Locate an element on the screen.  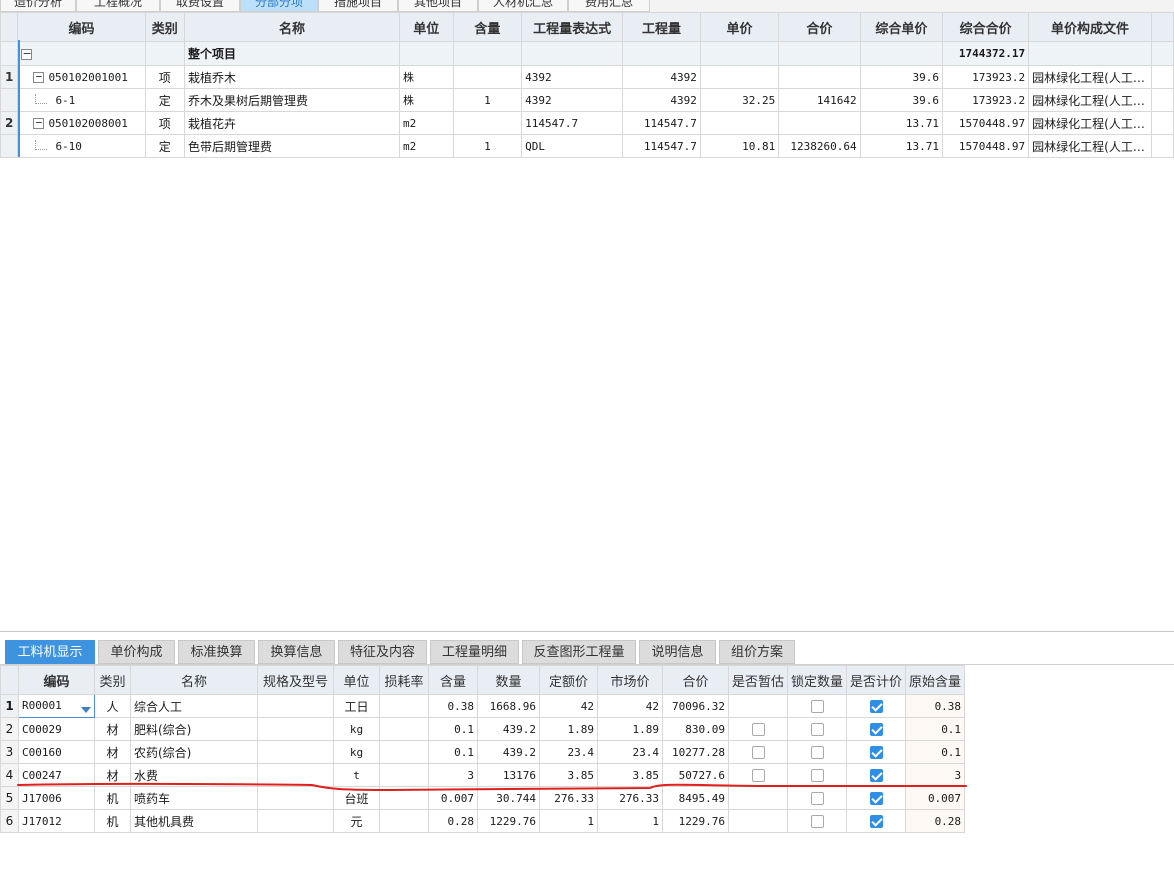
content-cell: 0.28 is located at coordinates (453, 821).